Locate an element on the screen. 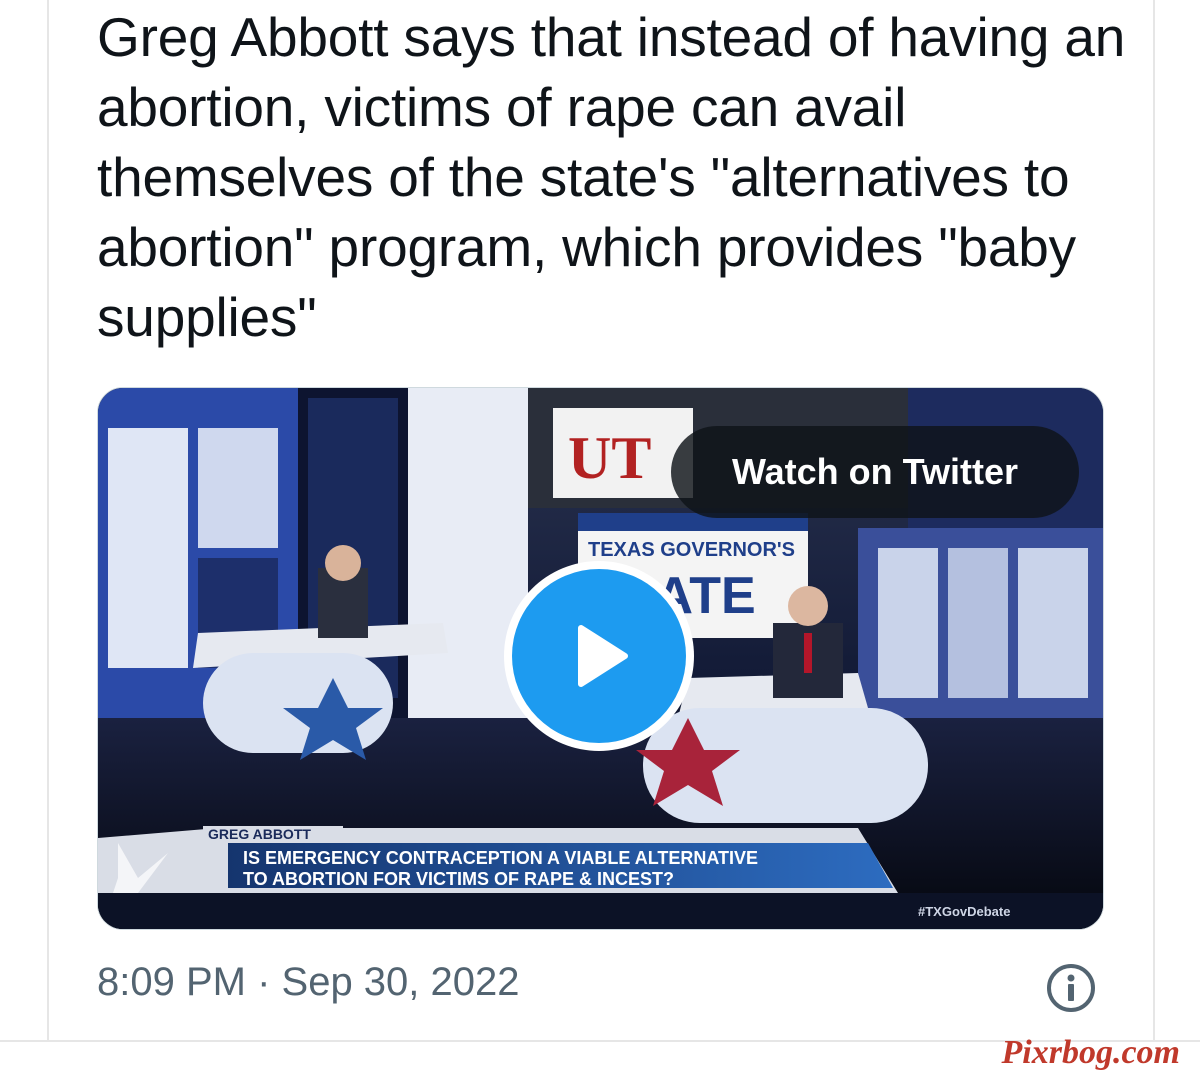  play-button is located at coordinates (599, 656).